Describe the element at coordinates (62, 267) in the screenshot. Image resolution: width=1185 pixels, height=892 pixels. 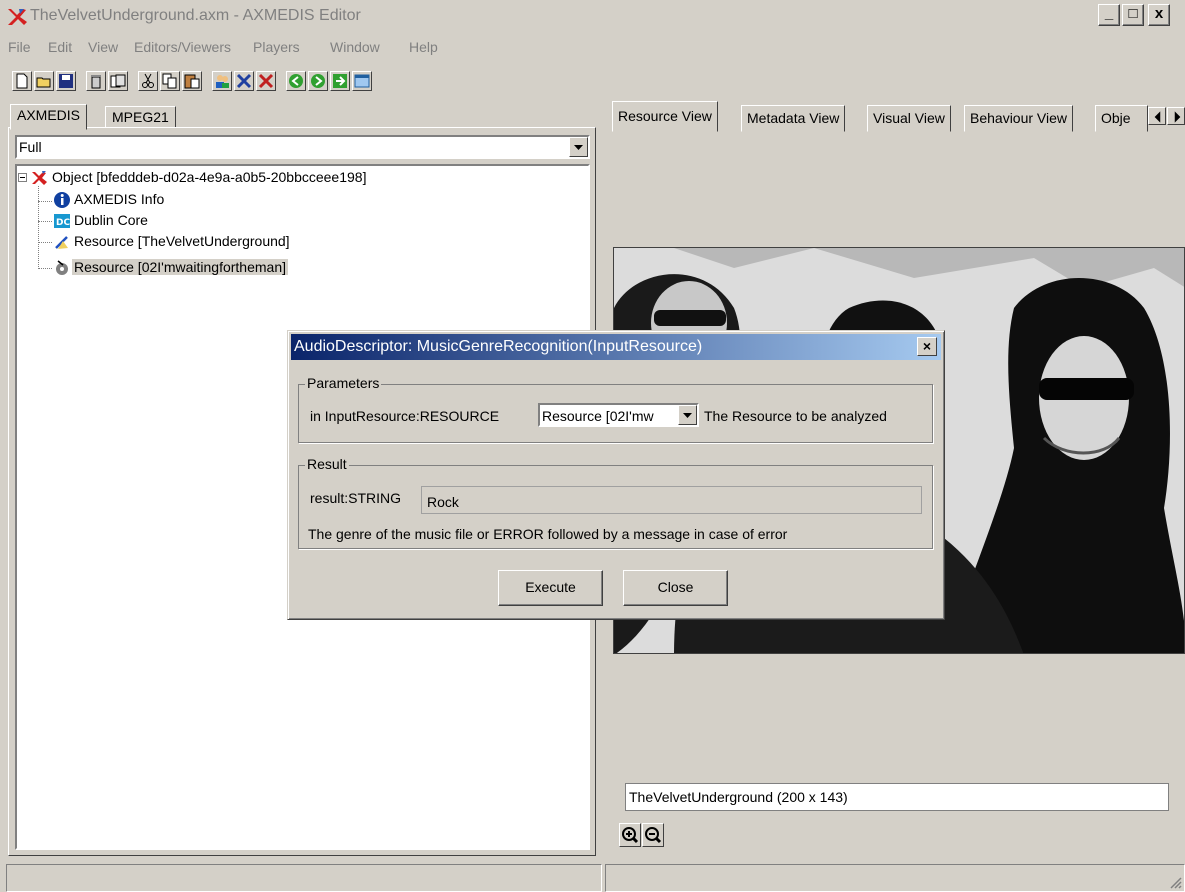
I see `audio-resource-icon` at that location.